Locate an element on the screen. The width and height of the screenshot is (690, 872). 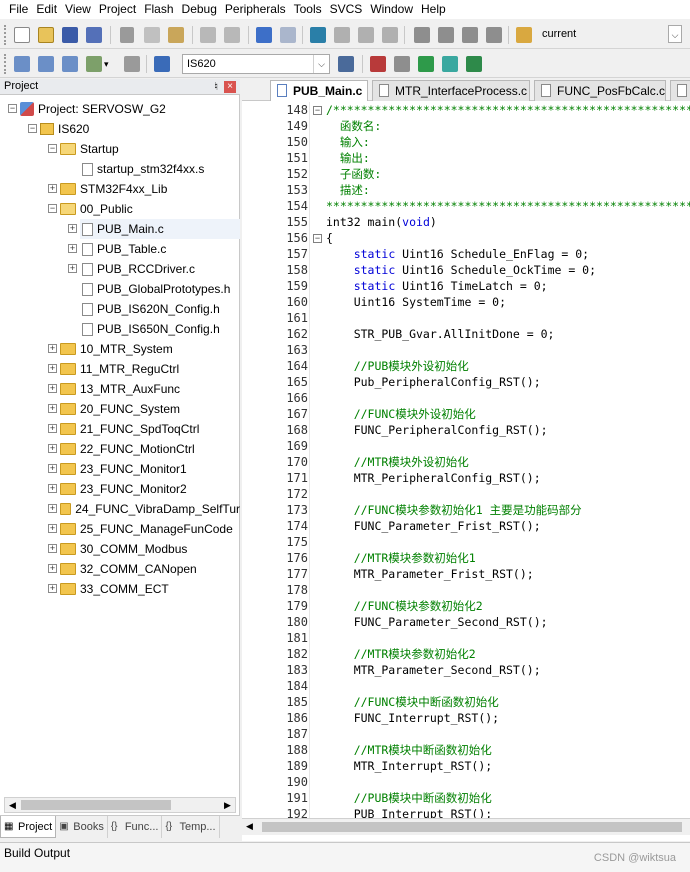
code-line: 159 static Uint16 TimeLatch = 0; is located at coordinates (466, 286).